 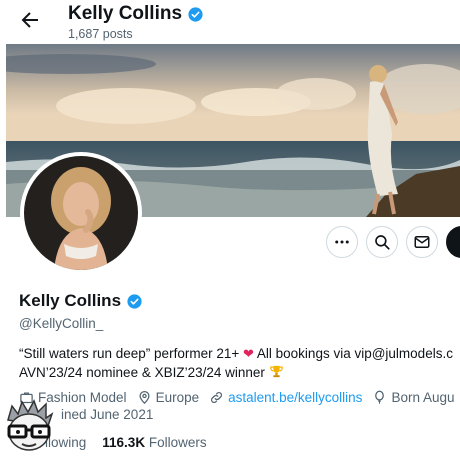 I want to click on location-pin-icon, so click(x=144, y=397).